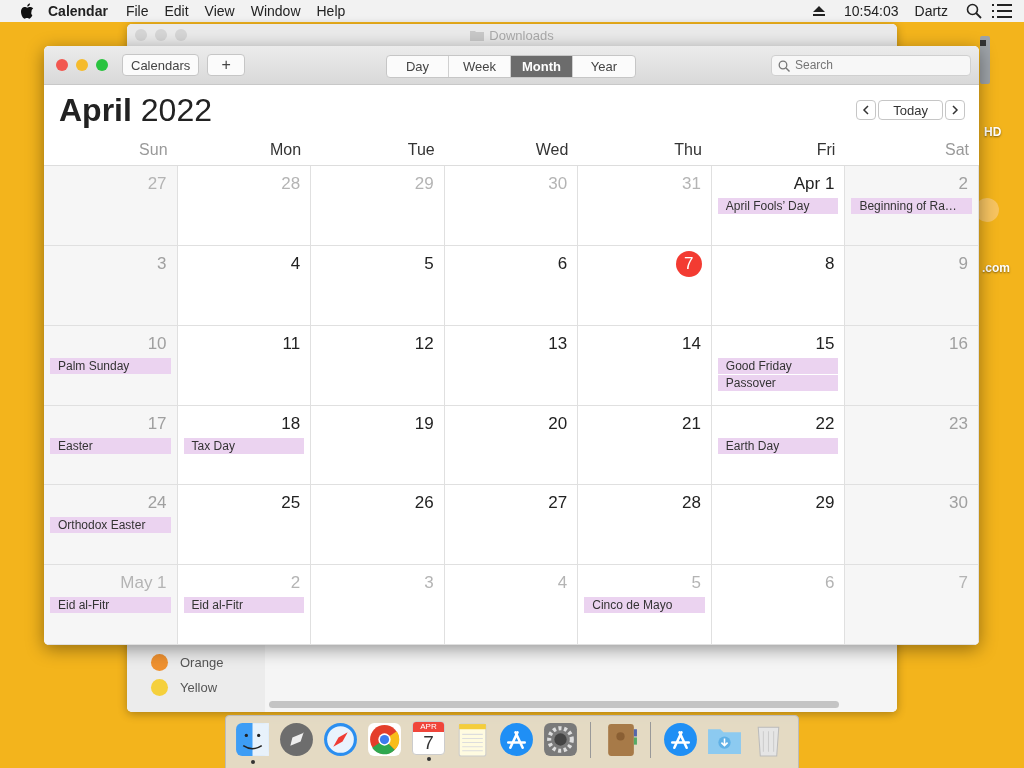 The image size is (1024, 768). What do you see at coordinates (477, 35) in the screenshot?
I see `folder-icon` at bounding box center [477, 35].